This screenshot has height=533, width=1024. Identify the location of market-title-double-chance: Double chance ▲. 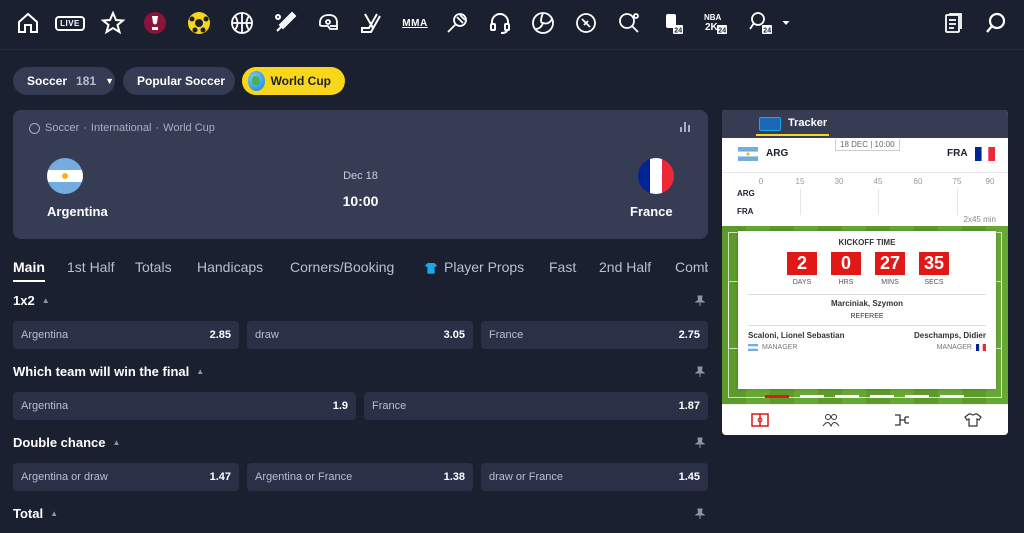
(66, 442).